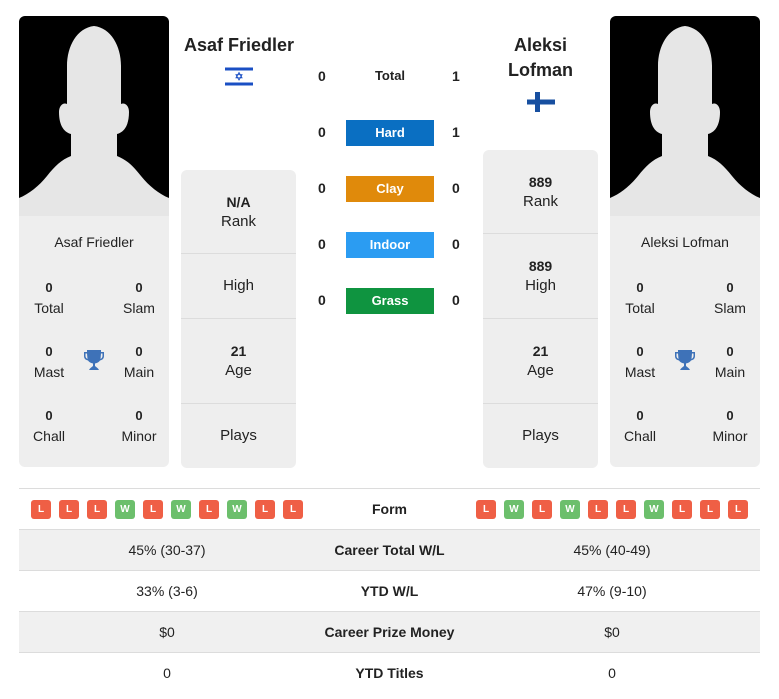 This screenshot has height=699, width=779. I want to click on player1-value: $0, so click(167, 632).